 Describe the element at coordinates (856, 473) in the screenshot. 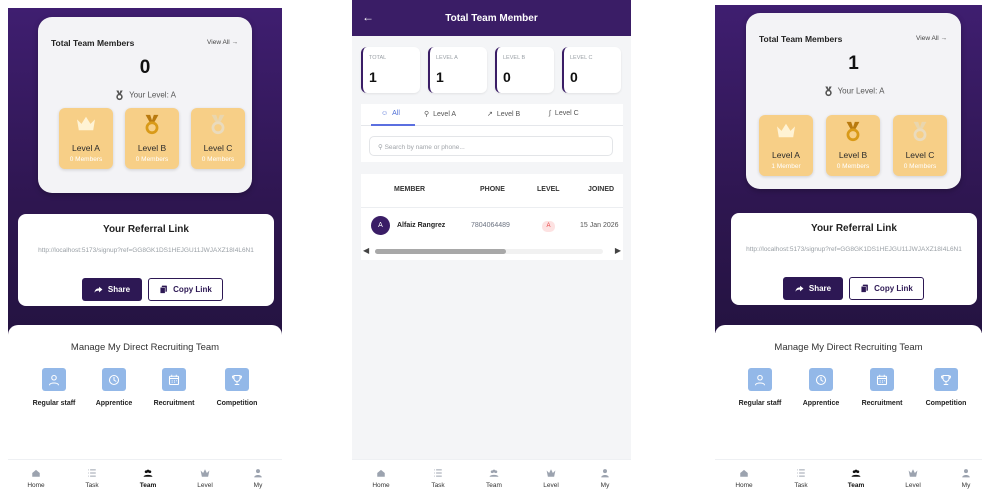

I see `team-icon` at that location.